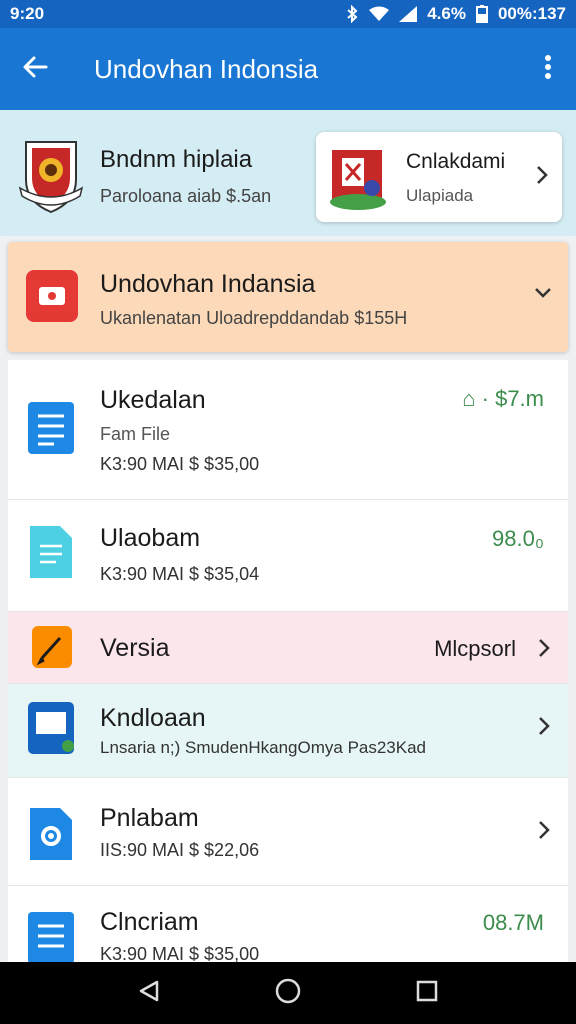 The height and width of the screenshot is (1024, 576). I want to click on wifi-icon, so click(379, 14).